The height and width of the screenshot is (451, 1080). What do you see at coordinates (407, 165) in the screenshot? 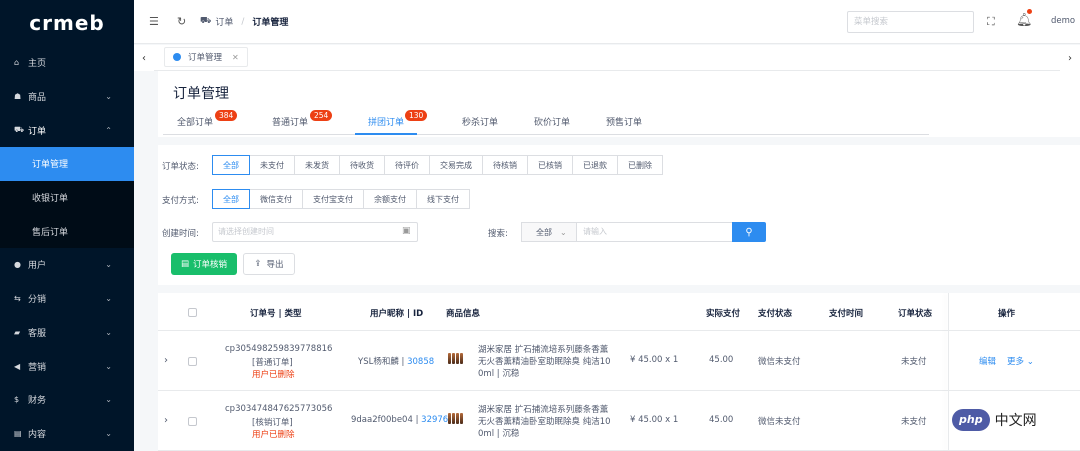
I see `status-option: 待评价` at bounding box center [407, 165].